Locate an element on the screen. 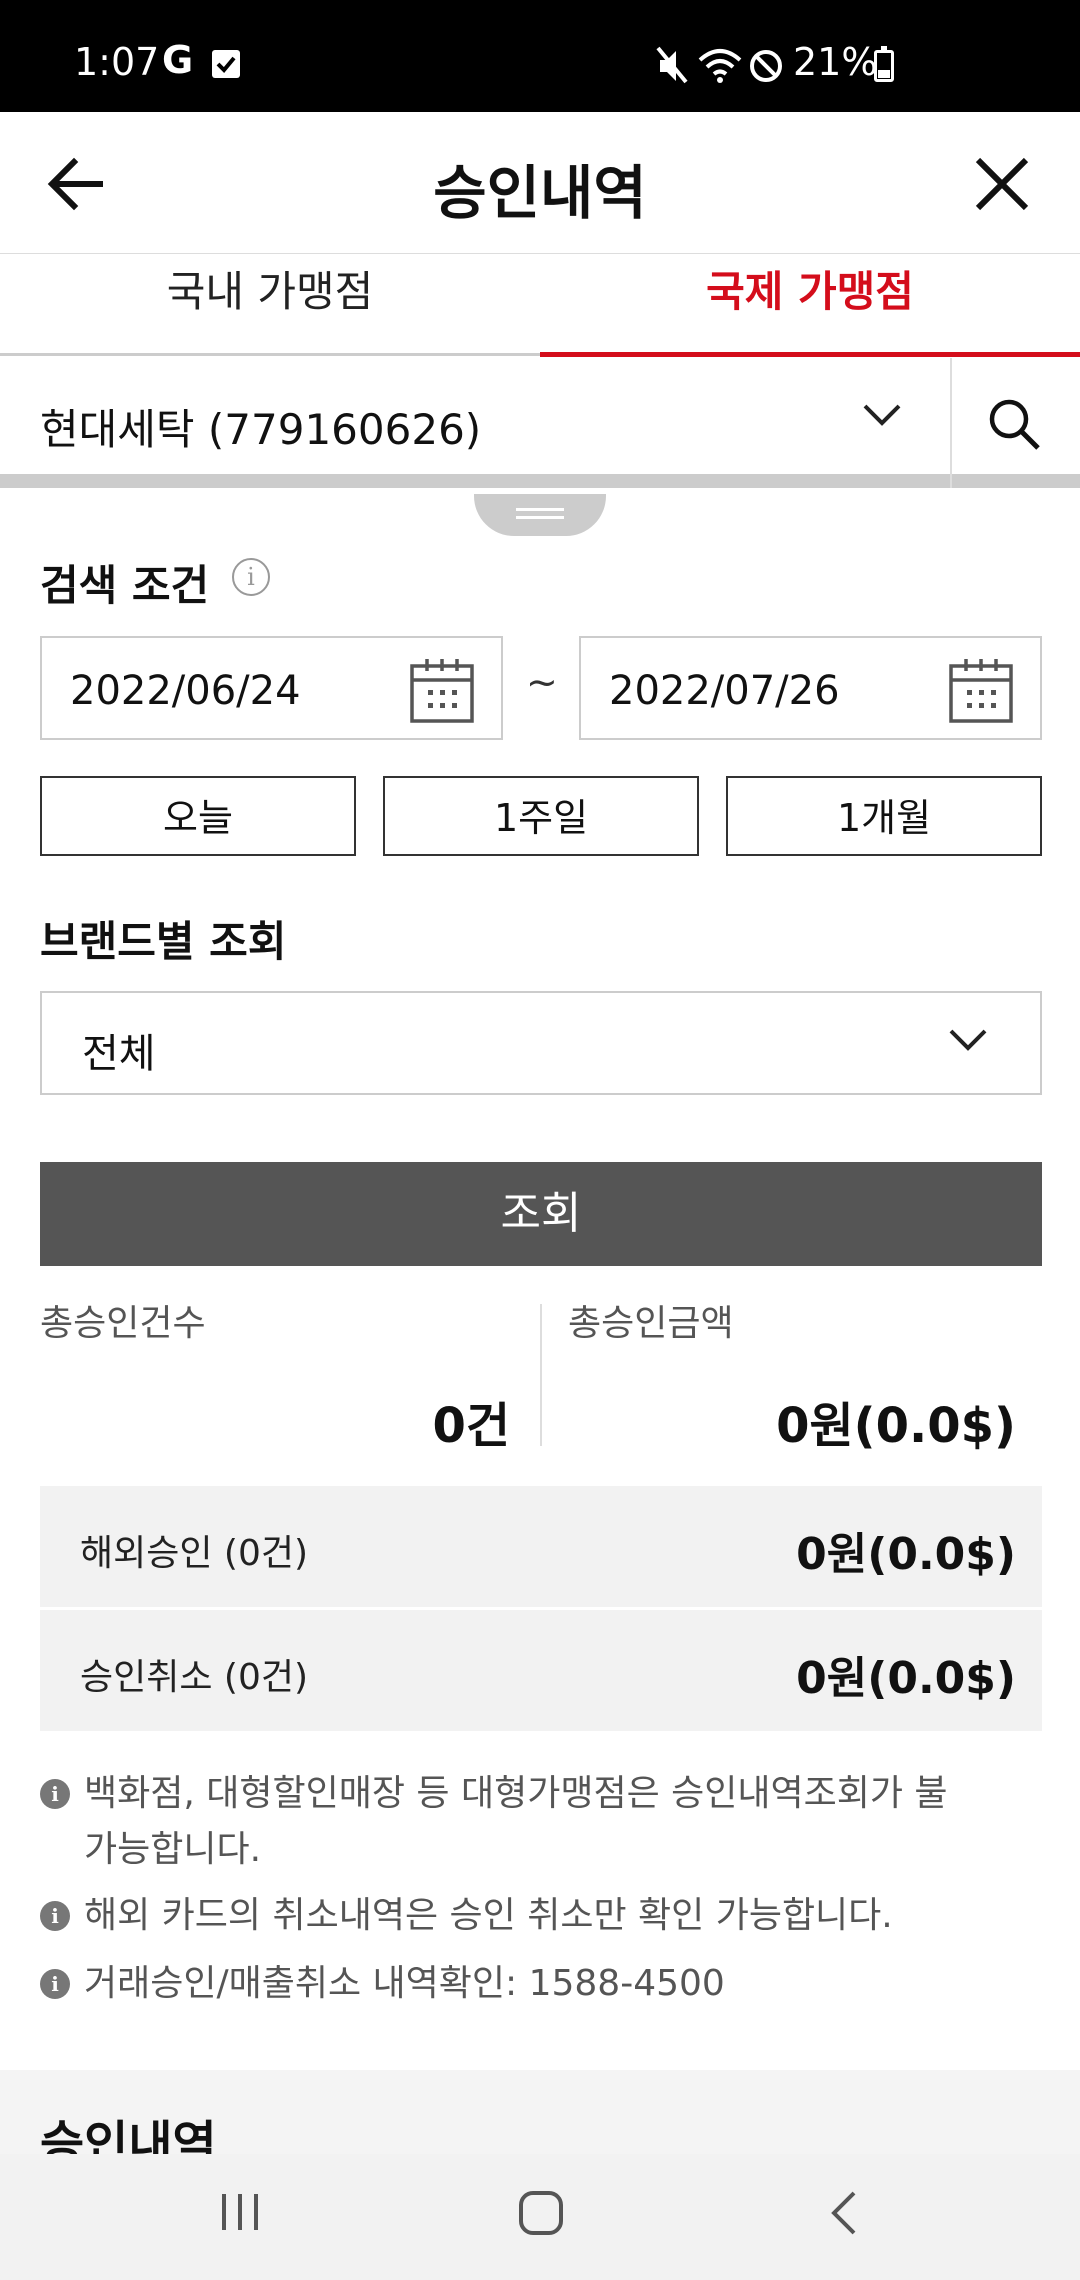  end-date-value: 2022/07/26 is located at coordinates (724, 691).